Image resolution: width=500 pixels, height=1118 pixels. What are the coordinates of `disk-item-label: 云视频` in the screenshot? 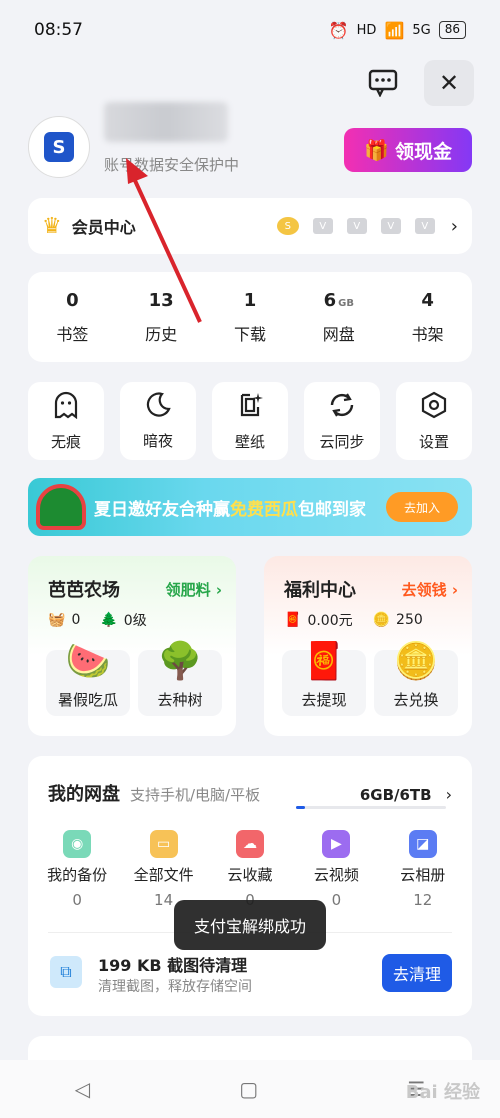 It's located at (336, 875).